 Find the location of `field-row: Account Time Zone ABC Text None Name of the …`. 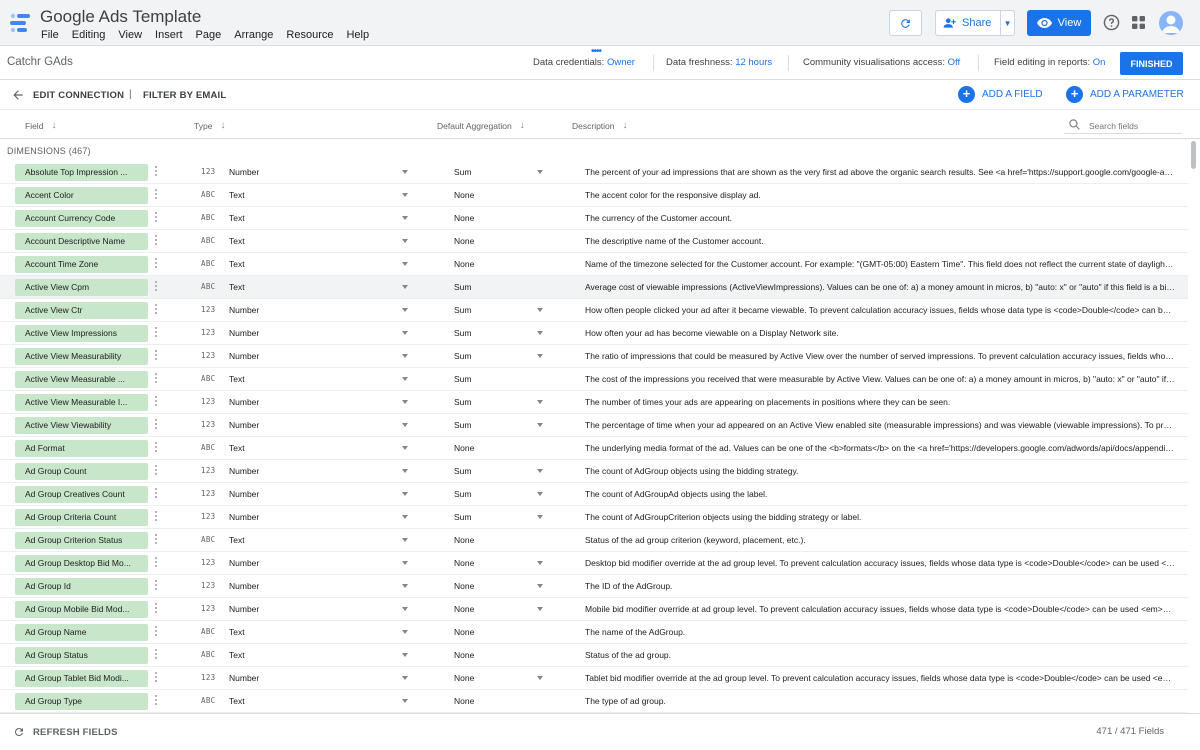

field-row: Account Time Zone ABC Text None Name of the … is located at coordinates (594, 264).